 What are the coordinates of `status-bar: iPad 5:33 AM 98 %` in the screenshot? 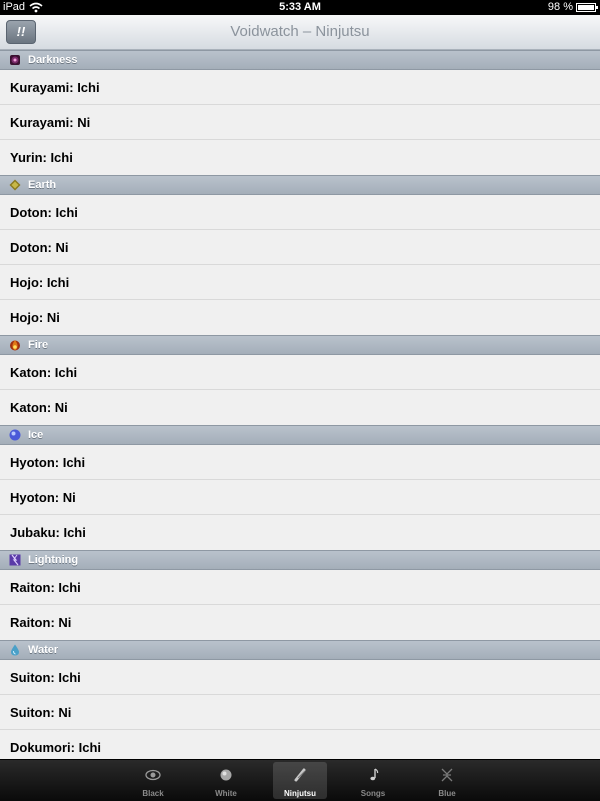 It's located at (300, 7).